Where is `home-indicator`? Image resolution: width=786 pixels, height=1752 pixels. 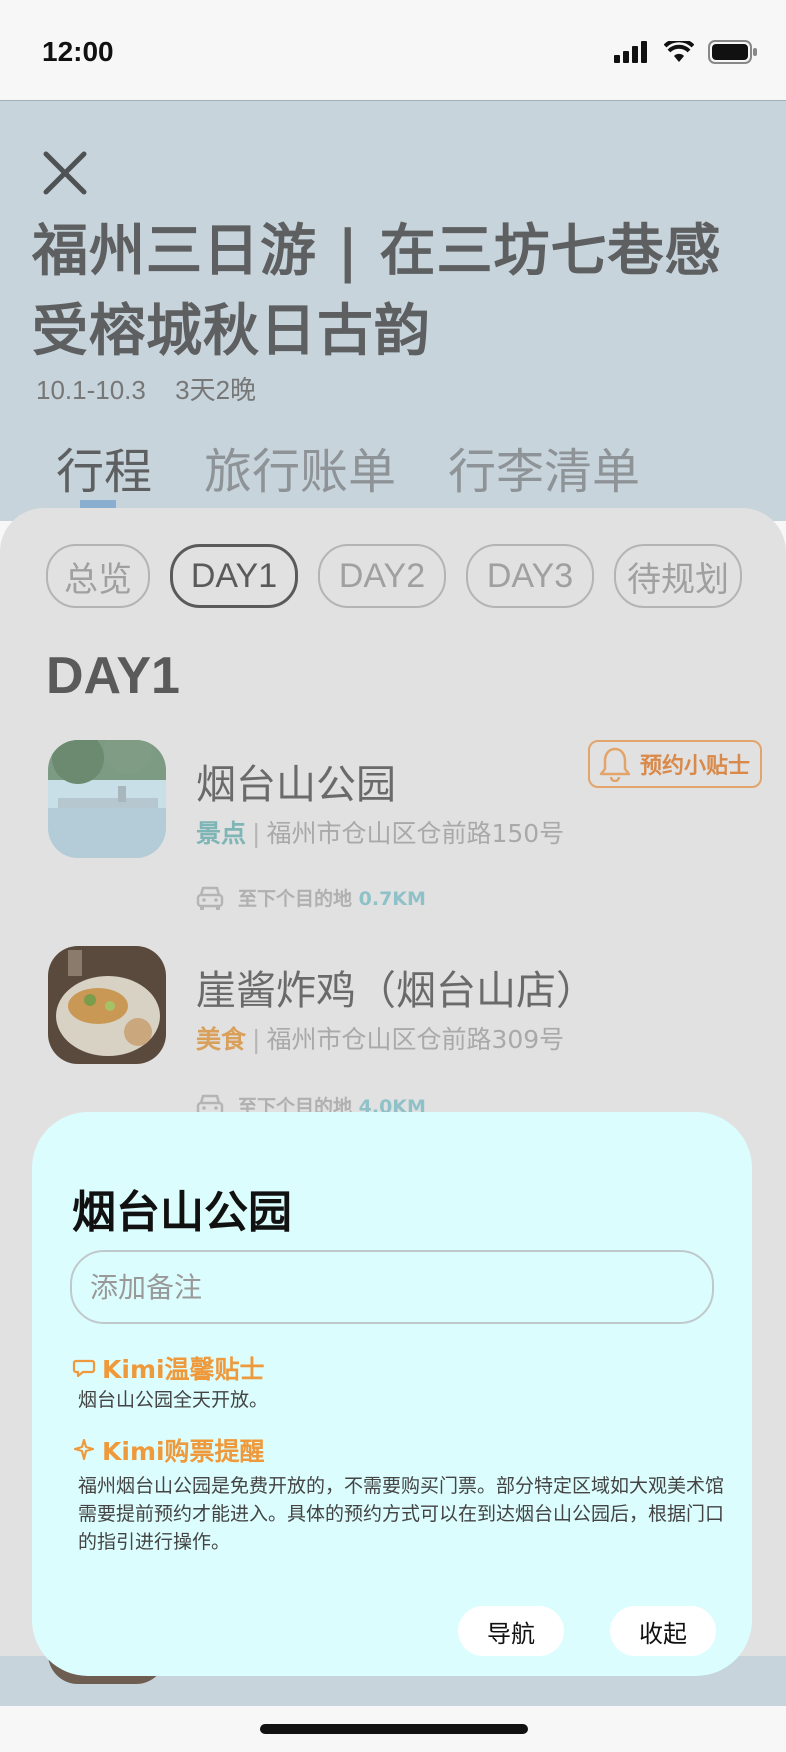
home-indicator is located at coordinates (394, 1729).